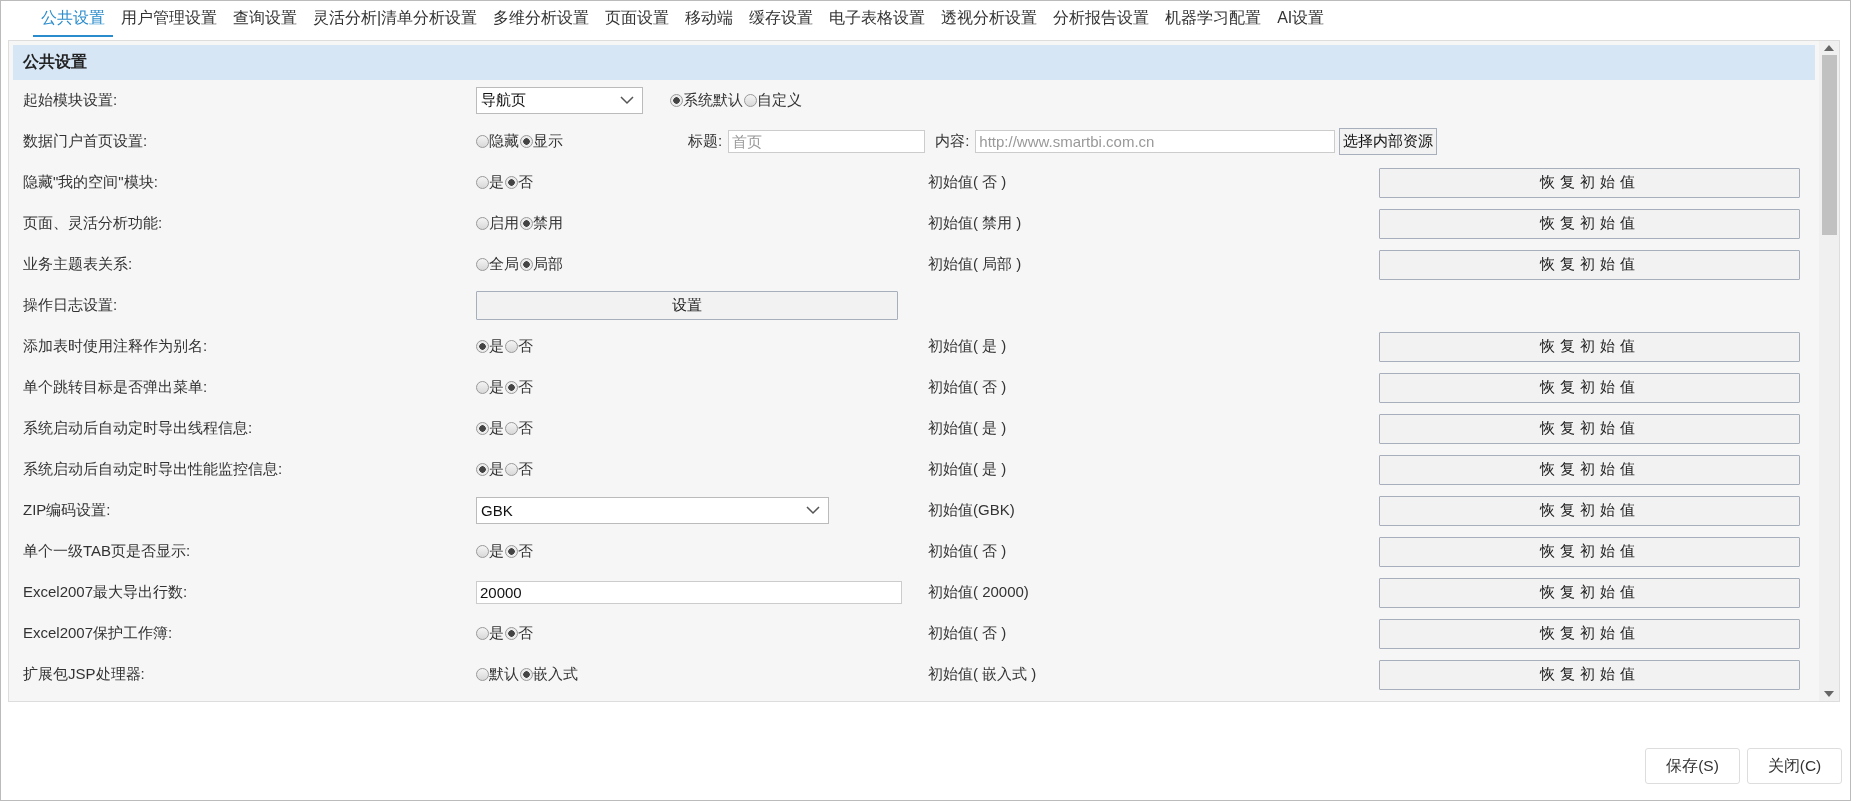 The height and width of the screenshot is (801, 1851). Describe the element at coordinates (98, 633) in the screenshot. I see `setting-label: Excel2007保护工作簿:` at that location.